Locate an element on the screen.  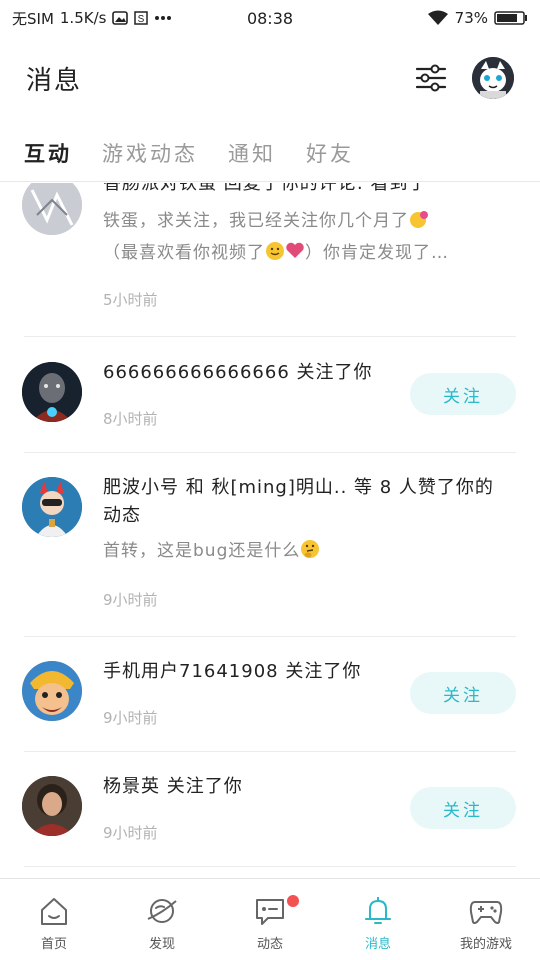
message-body-text: （最喜欢看你视频了 is located at coordinates (184, 253).